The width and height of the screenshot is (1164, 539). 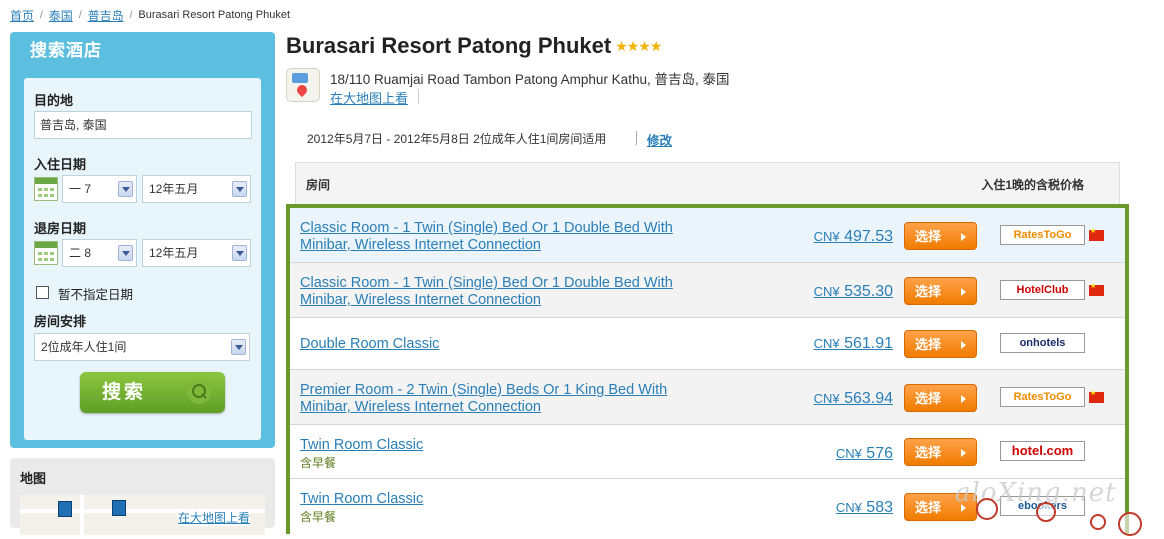 I want to click on breadcrumb-country: 泰国, so click(x=61, y=15).